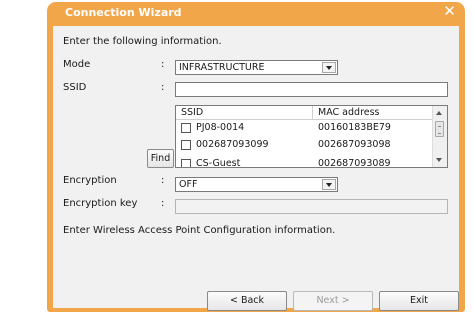 Image resolution: width=474 pixels, height=318 pixels. I want to click on title-bar: Connection Wizard ✕, so click(256, 13).